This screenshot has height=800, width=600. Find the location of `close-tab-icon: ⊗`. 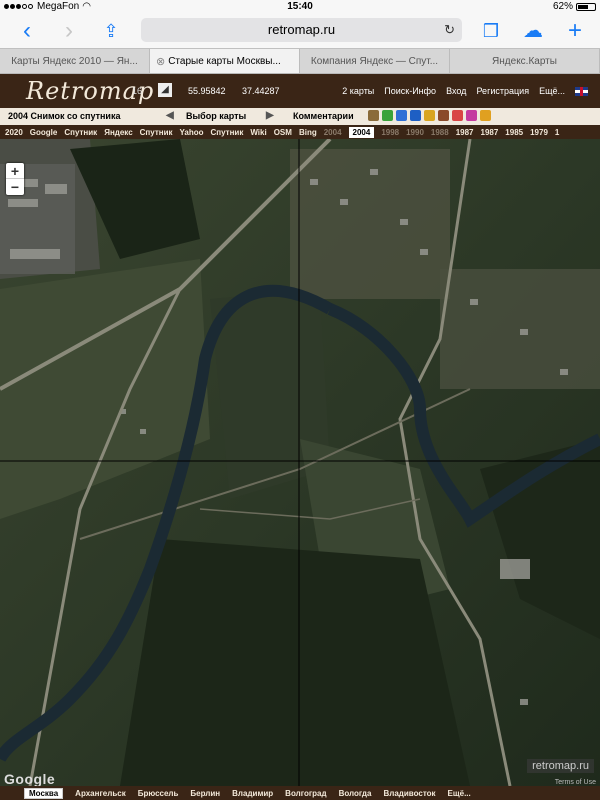

close-tab-icon: ⊗ is located at coordinates (160, 61).